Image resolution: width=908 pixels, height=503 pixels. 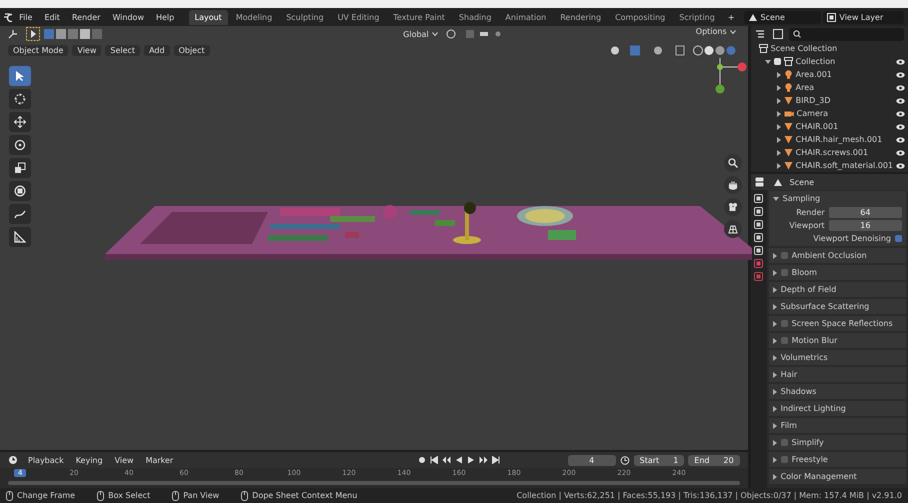 I want to click on number-field: 64, so click(x=865, y=212).